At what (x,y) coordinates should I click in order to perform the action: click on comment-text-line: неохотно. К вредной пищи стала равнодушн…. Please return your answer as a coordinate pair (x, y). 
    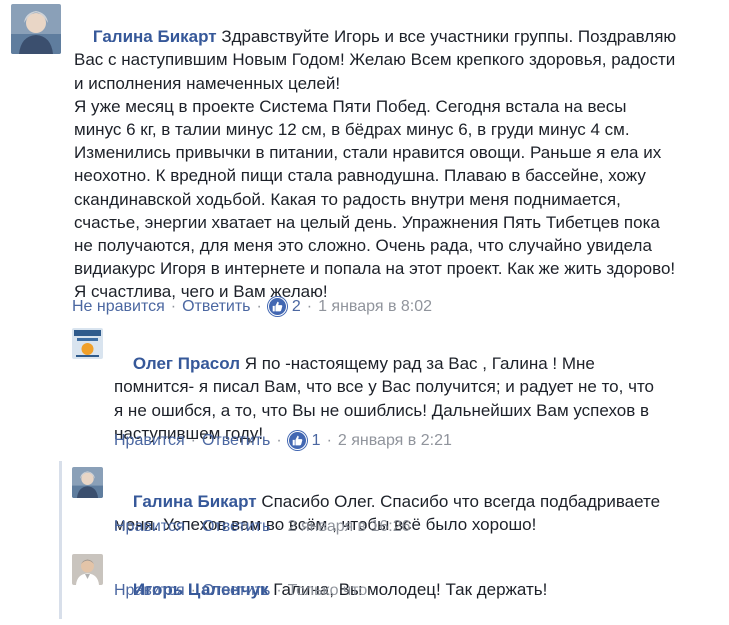
    Looking at the image, I should click on (360, 176).